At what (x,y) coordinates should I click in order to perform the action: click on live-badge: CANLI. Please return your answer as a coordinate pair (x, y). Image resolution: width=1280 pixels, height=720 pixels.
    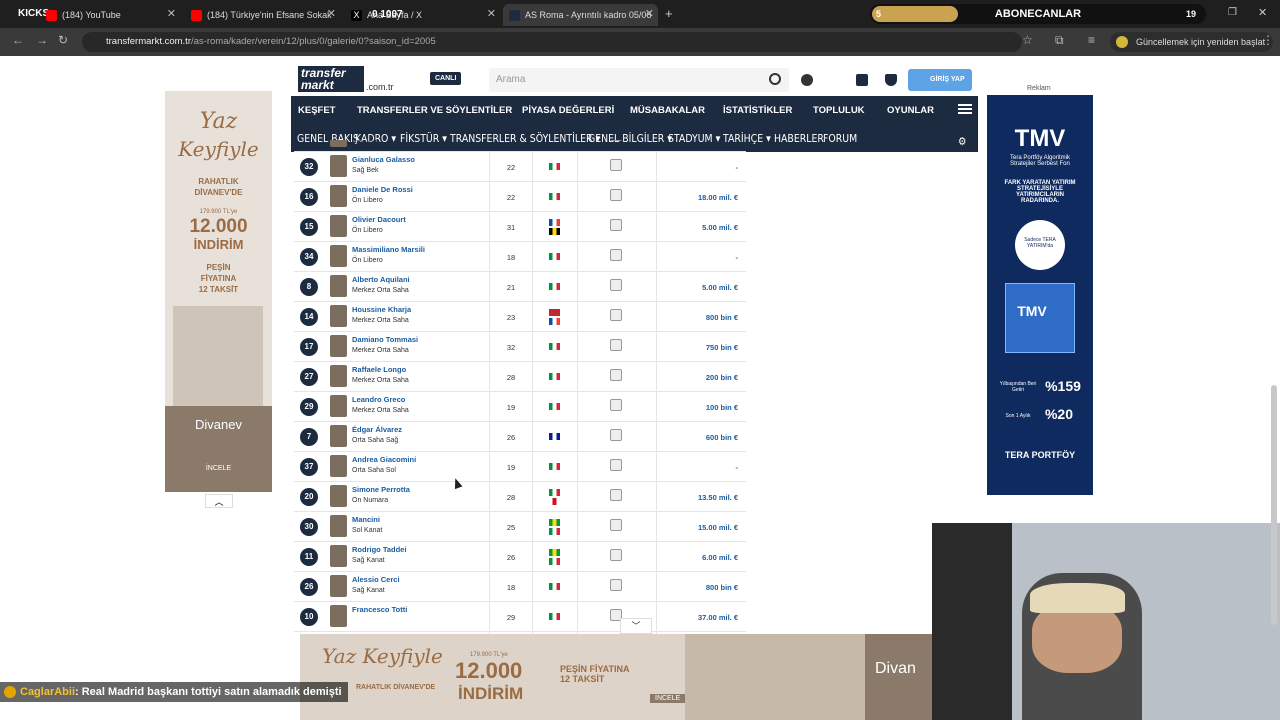
    Looking at the image, I should click on (446, 78).